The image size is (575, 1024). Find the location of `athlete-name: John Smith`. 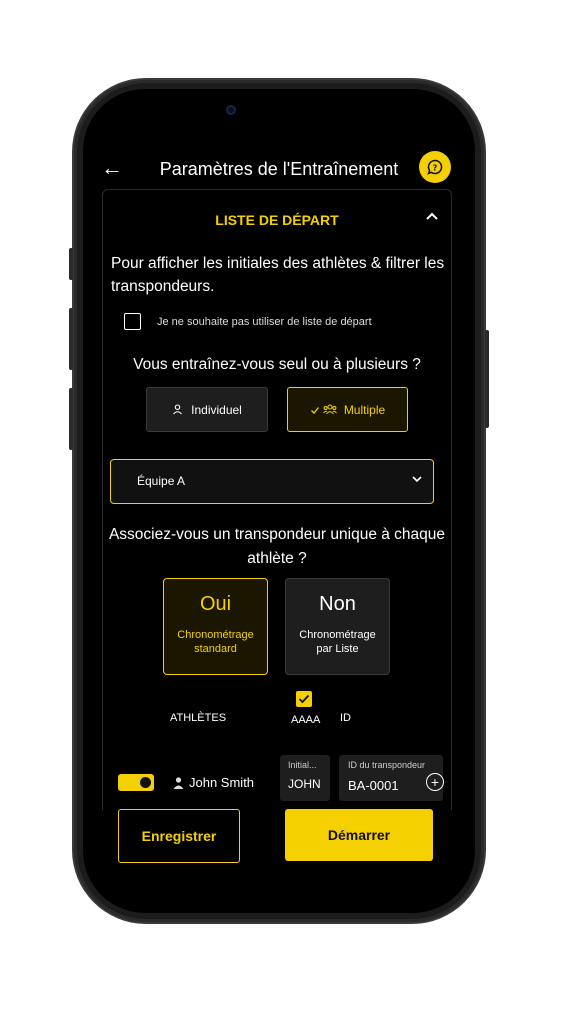

athlete-name: John Smith is located at coordinates (213, 782).